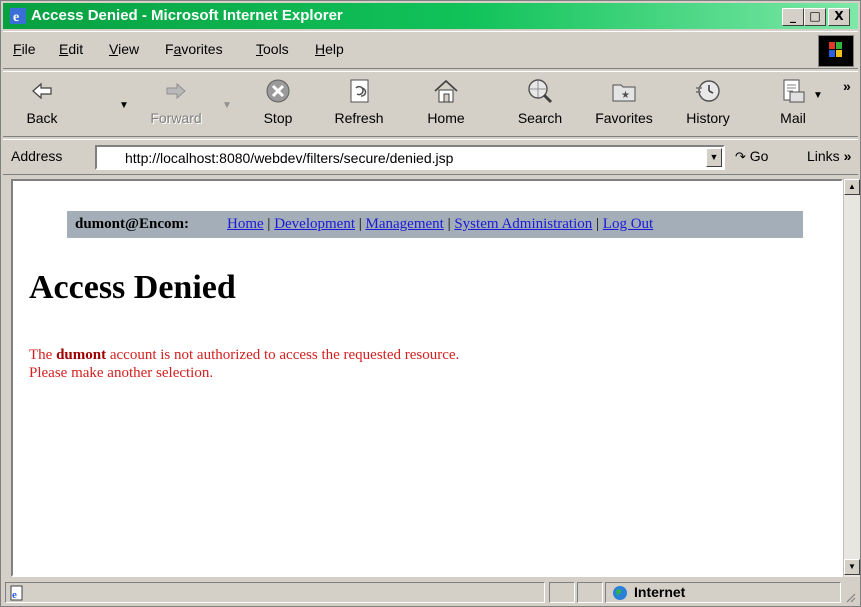 This screenshot has height=607, width=861. I want to click on history-button: History, so click(708, 104).